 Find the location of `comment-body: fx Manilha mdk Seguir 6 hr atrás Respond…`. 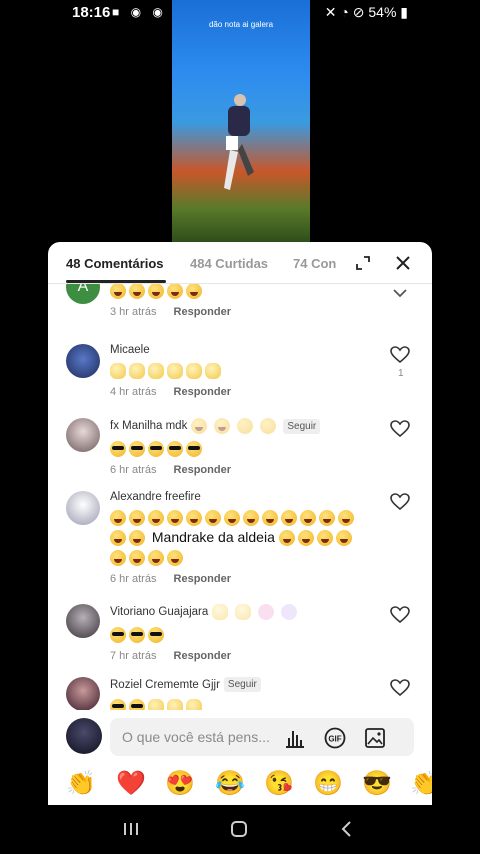

comment-body: fx Manilha mdk Seguir 6 hr atrás Respond… is located at coordinates (245, 447).